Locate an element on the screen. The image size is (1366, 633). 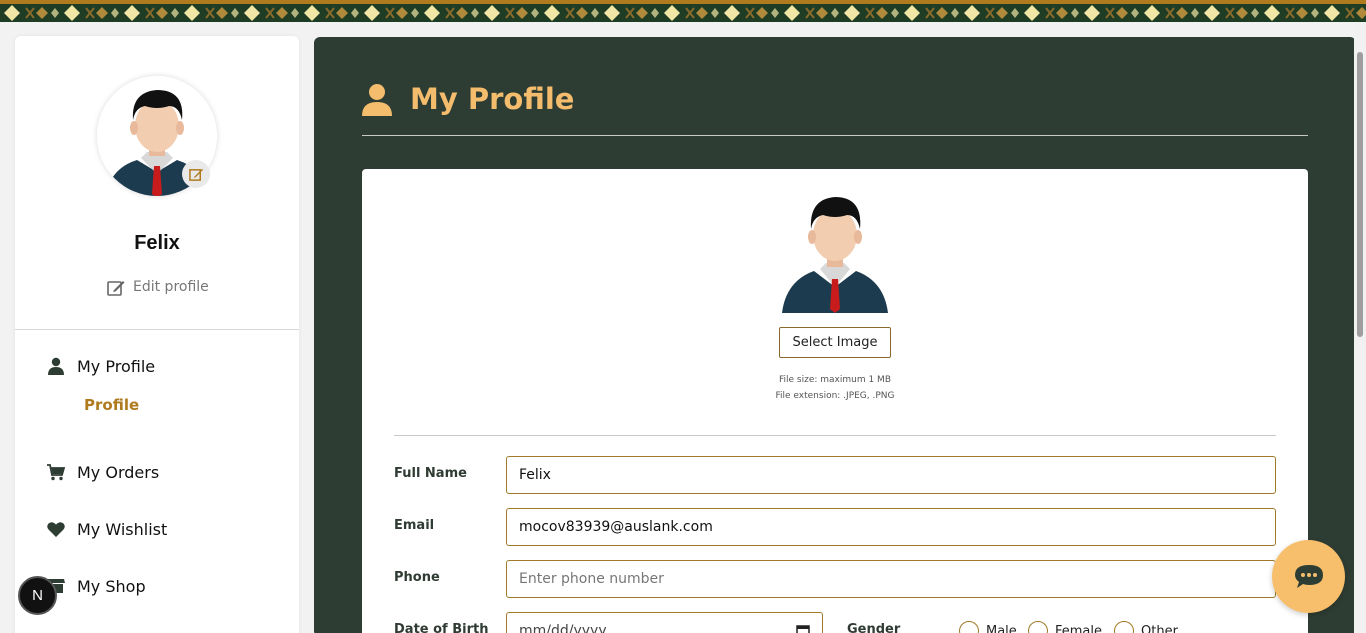
full-name-input is located at coordinates (891, 475).